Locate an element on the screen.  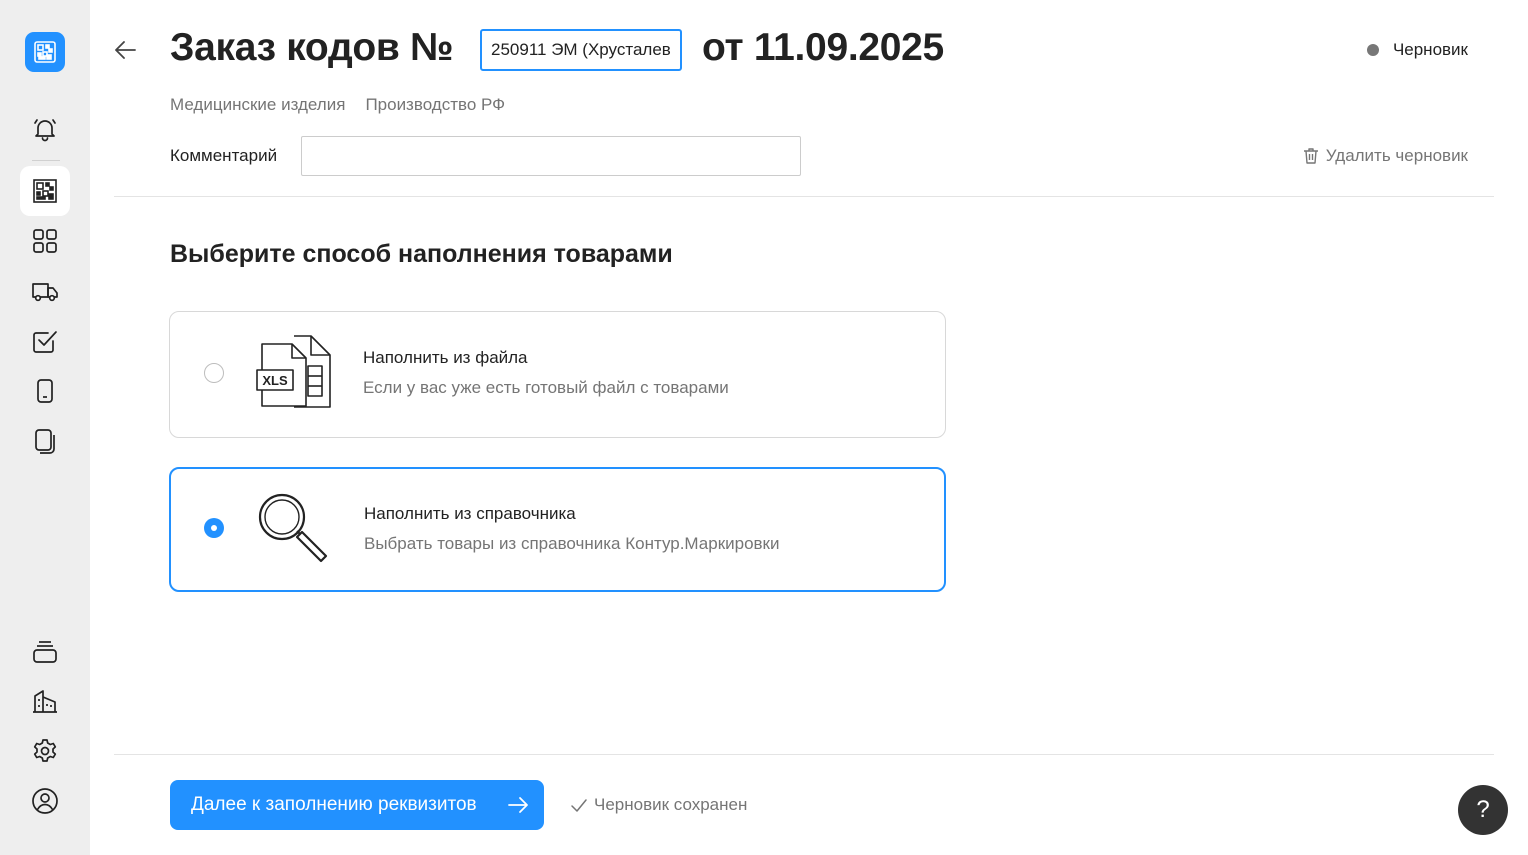
stack-icon is located at coordinates (45, 652).